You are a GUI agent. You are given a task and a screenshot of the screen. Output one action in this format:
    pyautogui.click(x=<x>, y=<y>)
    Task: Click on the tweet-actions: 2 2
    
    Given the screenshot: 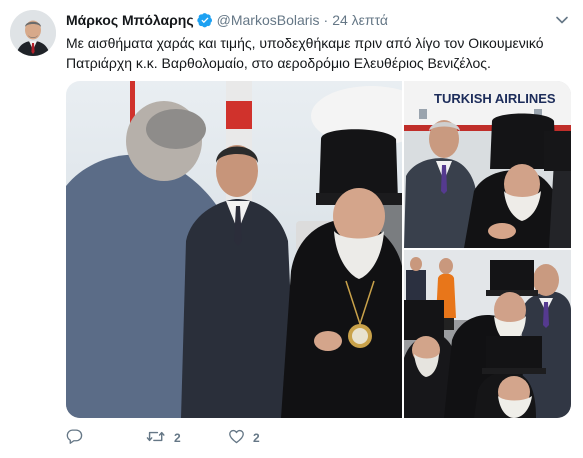 What is the action you would take?
    pyautogui.click(x=187, y=438)
    